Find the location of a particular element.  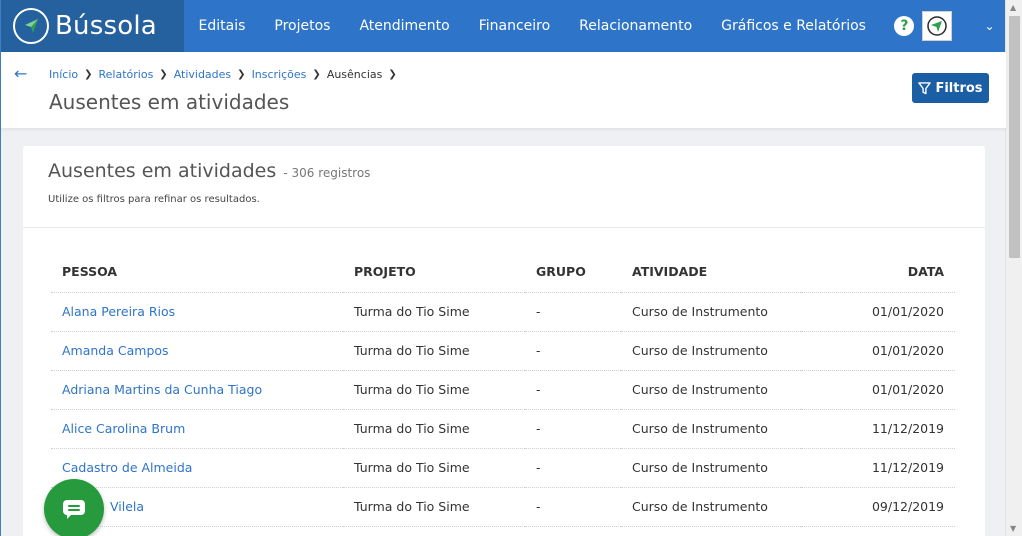

nav-item-atendimento: Atendimento is located at coordinates (404, 26).